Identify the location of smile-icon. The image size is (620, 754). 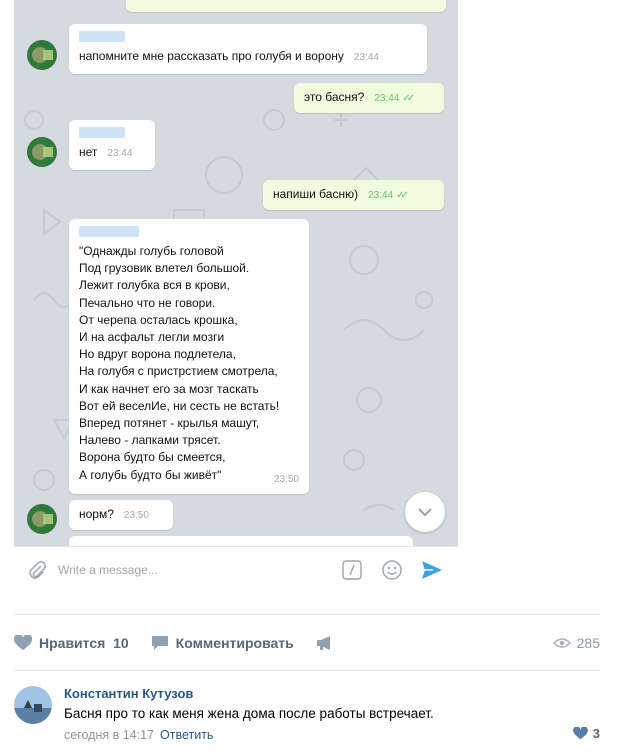
(392, 569).